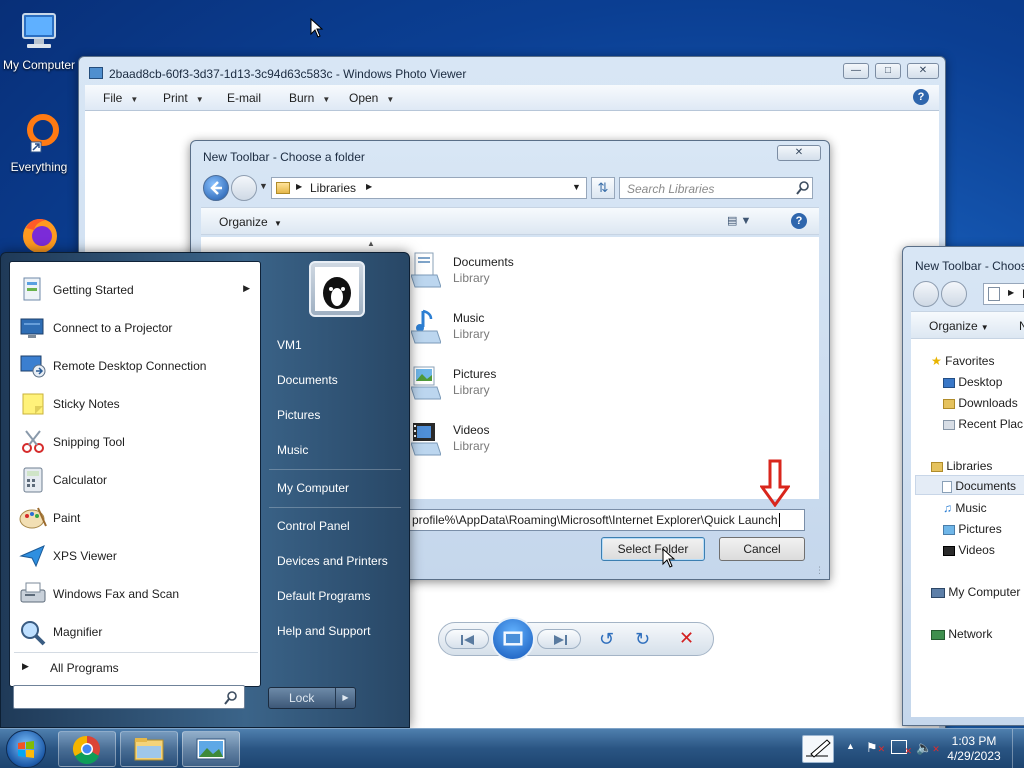 This screenshot has height=768, width=1024. Describe the element at coordinates (1021, 326) in the screenshot. I see `new-folder-button: N` at that location.